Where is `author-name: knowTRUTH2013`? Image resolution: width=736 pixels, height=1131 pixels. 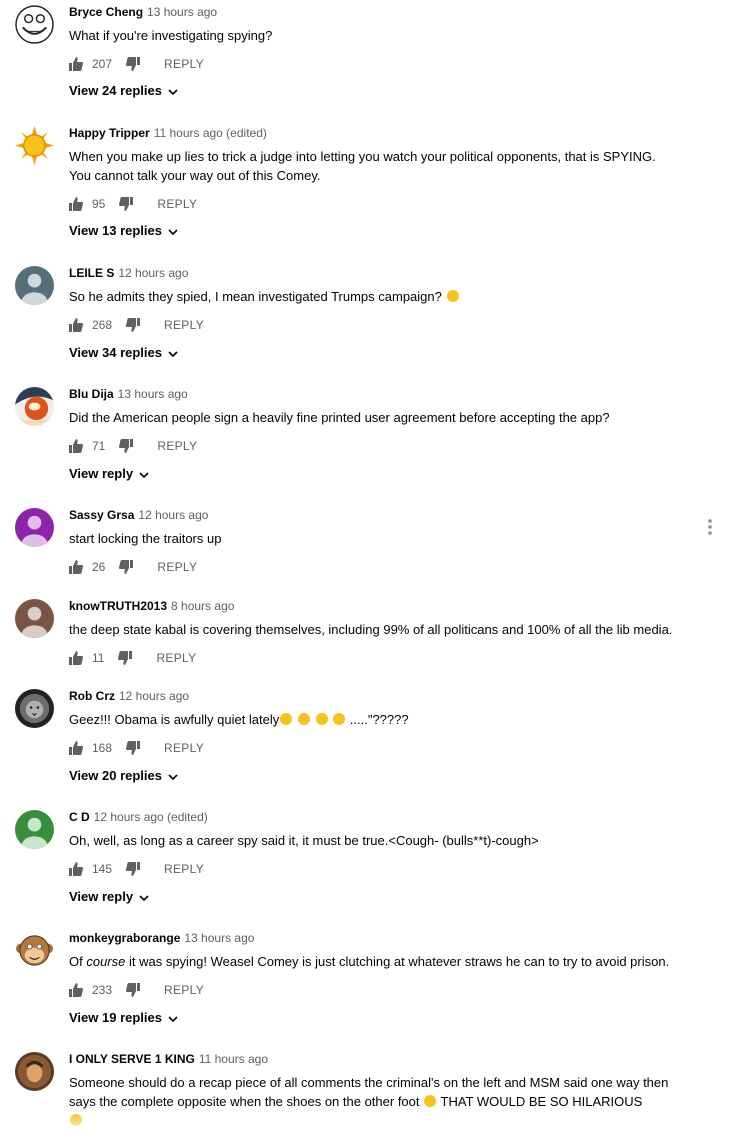
author-name: knowTRUTH2013 is located at coordinates (118, 606).